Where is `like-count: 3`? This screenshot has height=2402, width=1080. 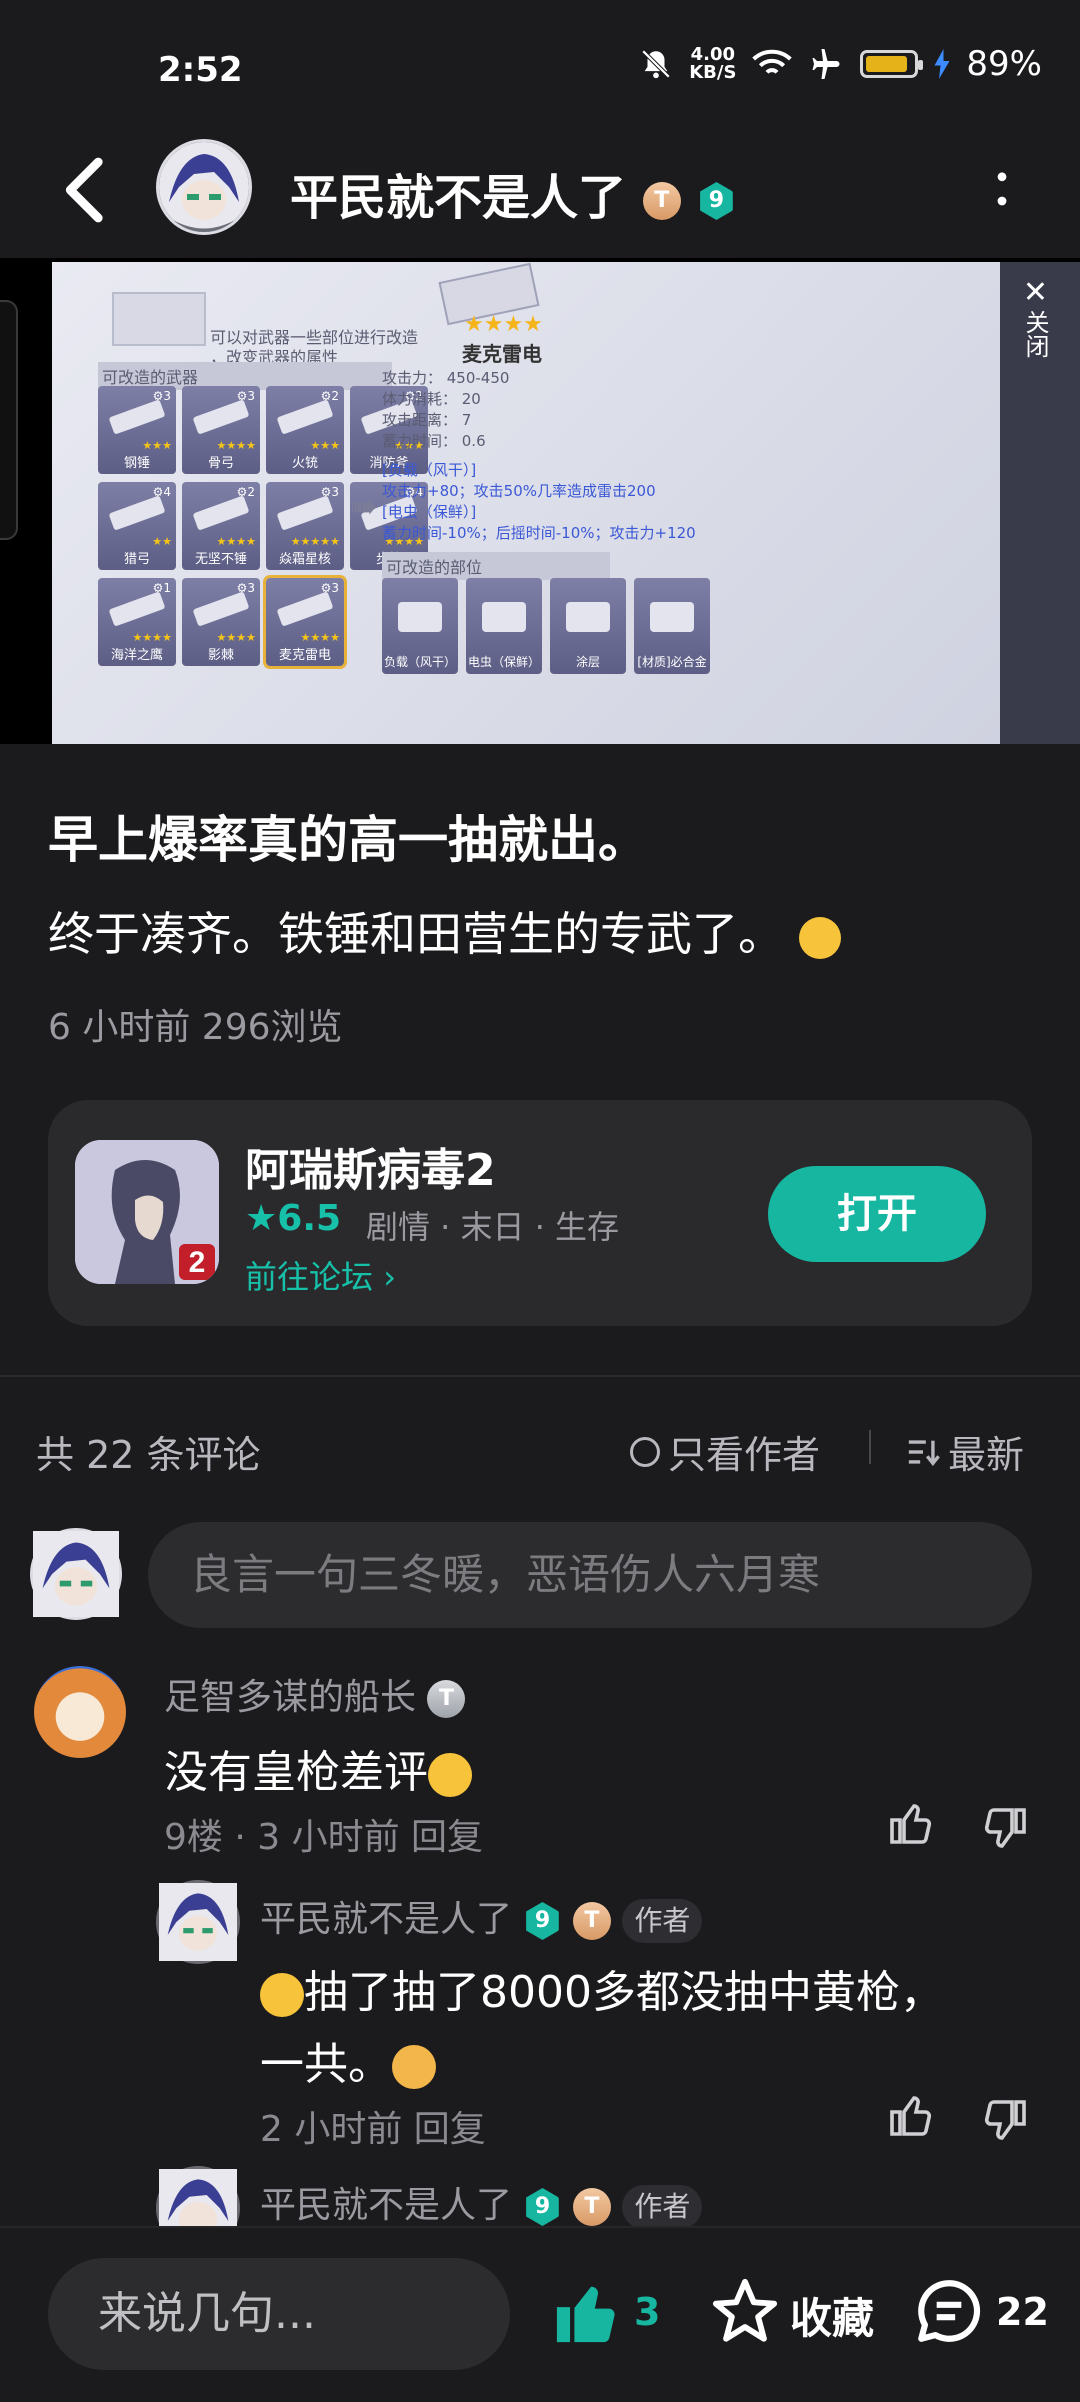
like-count: 3 is located at coordinates (647, 2312).